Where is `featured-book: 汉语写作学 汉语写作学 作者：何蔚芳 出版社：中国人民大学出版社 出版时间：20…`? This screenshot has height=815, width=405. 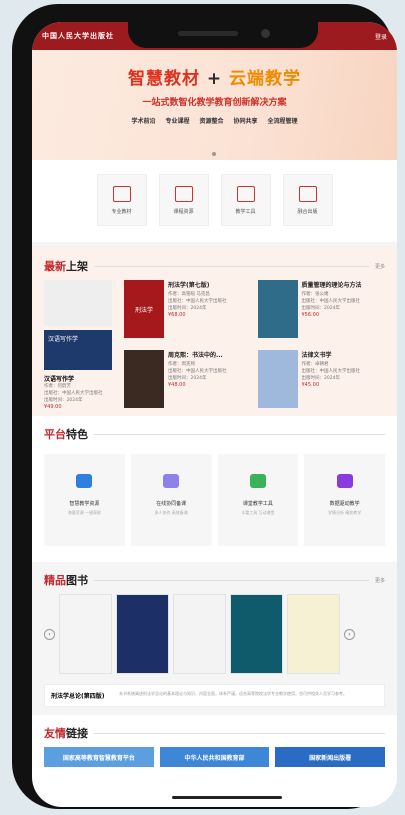
featured-book: 汉语写作学 汉语写作学 作者：何蔚芳 出版社：中国人民大学出版社 出版时间：20… is located at coordinates (80, 345).